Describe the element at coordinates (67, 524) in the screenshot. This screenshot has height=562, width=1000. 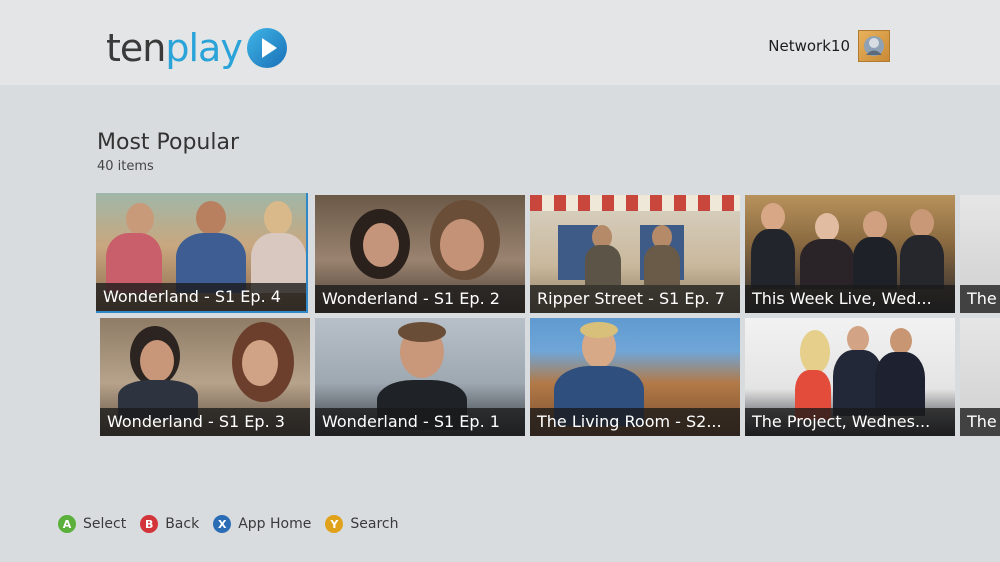
I see `a-button-icon: A` at that location.